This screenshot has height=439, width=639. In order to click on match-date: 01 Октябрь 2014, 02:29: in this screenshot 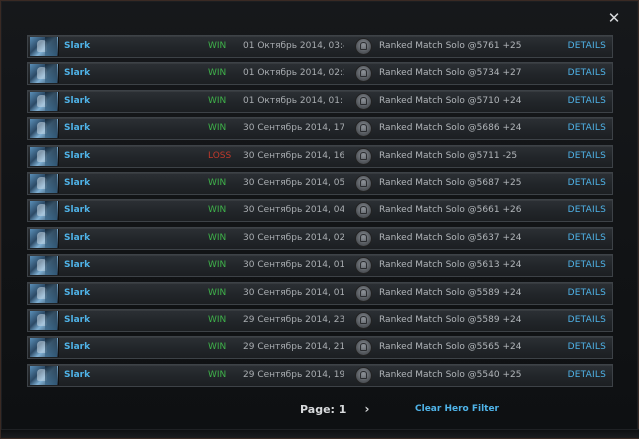, I will do `click(293, 73)`.